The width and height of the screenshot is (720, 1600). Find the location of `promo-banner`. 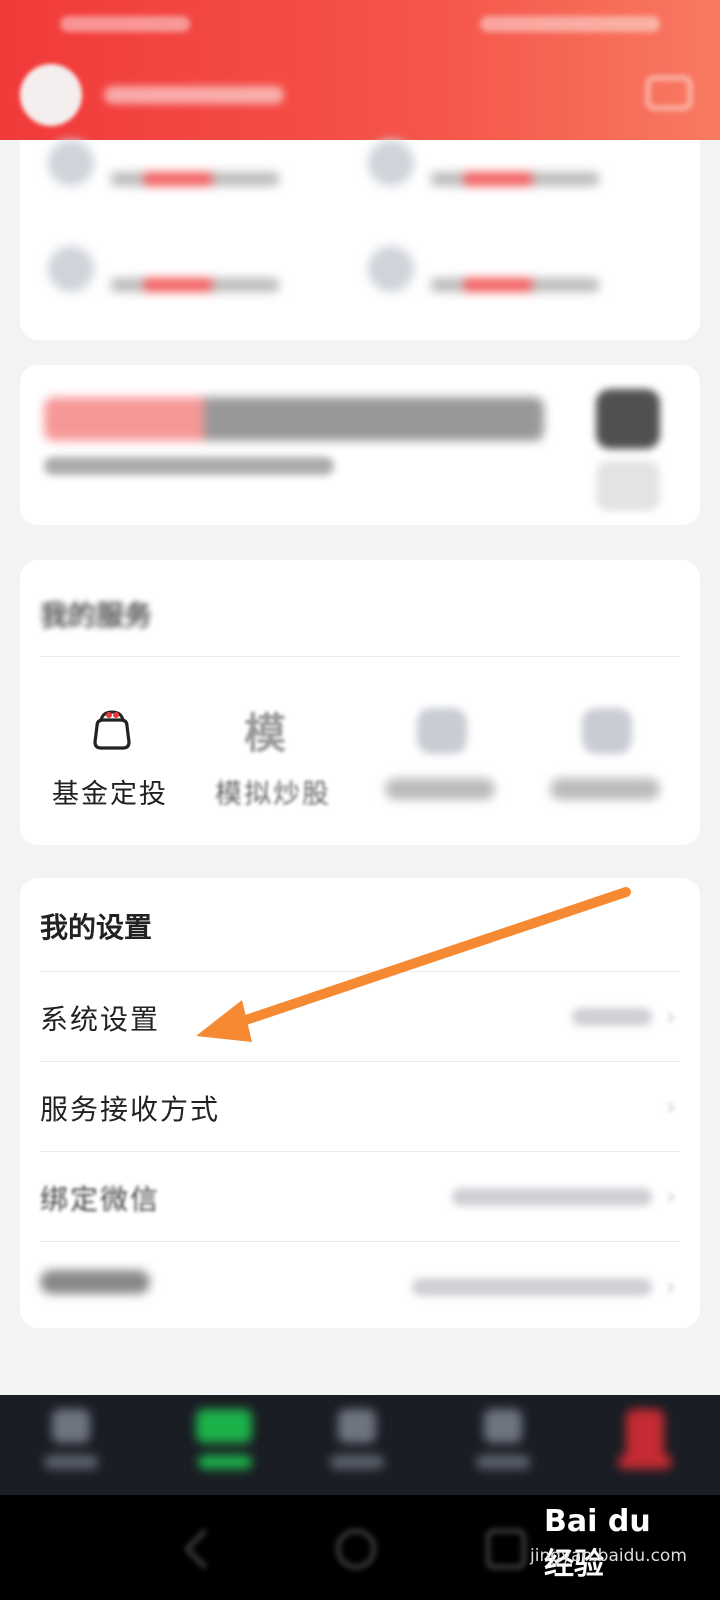

promo-banner is located at coordinates (360, 445).